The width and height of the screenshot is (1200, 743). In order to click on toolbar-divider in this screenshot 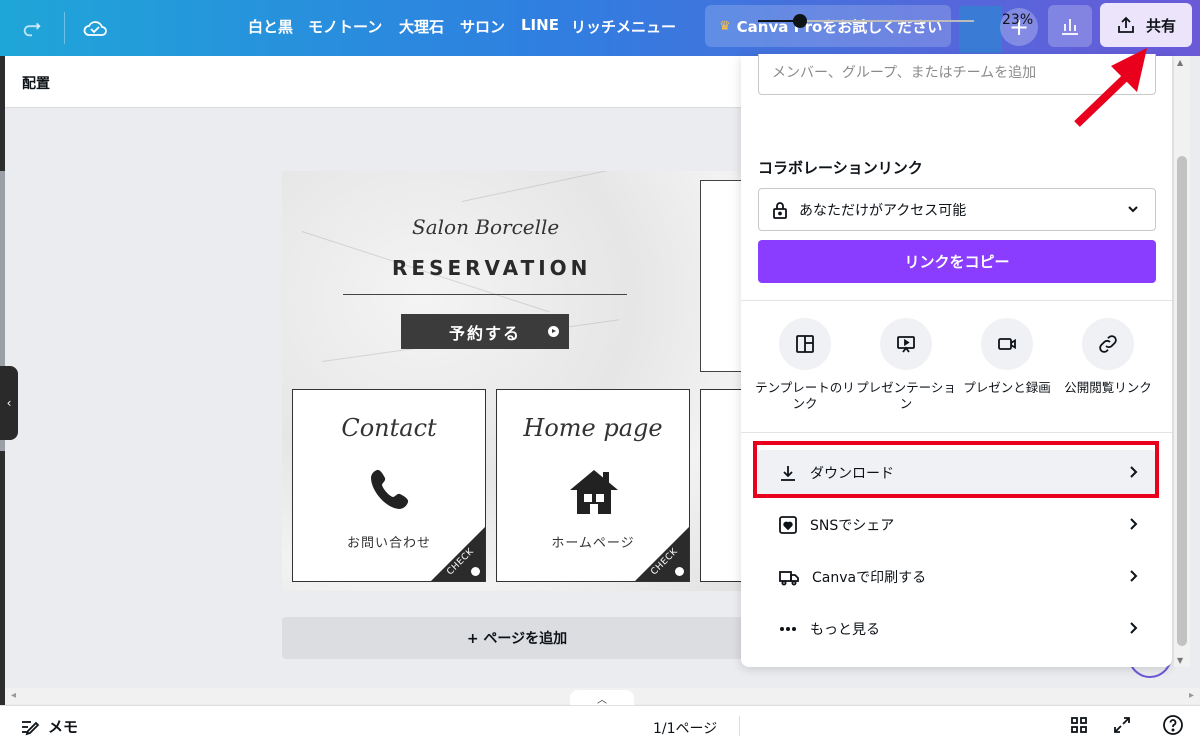, I will do `click(64, 28)`.